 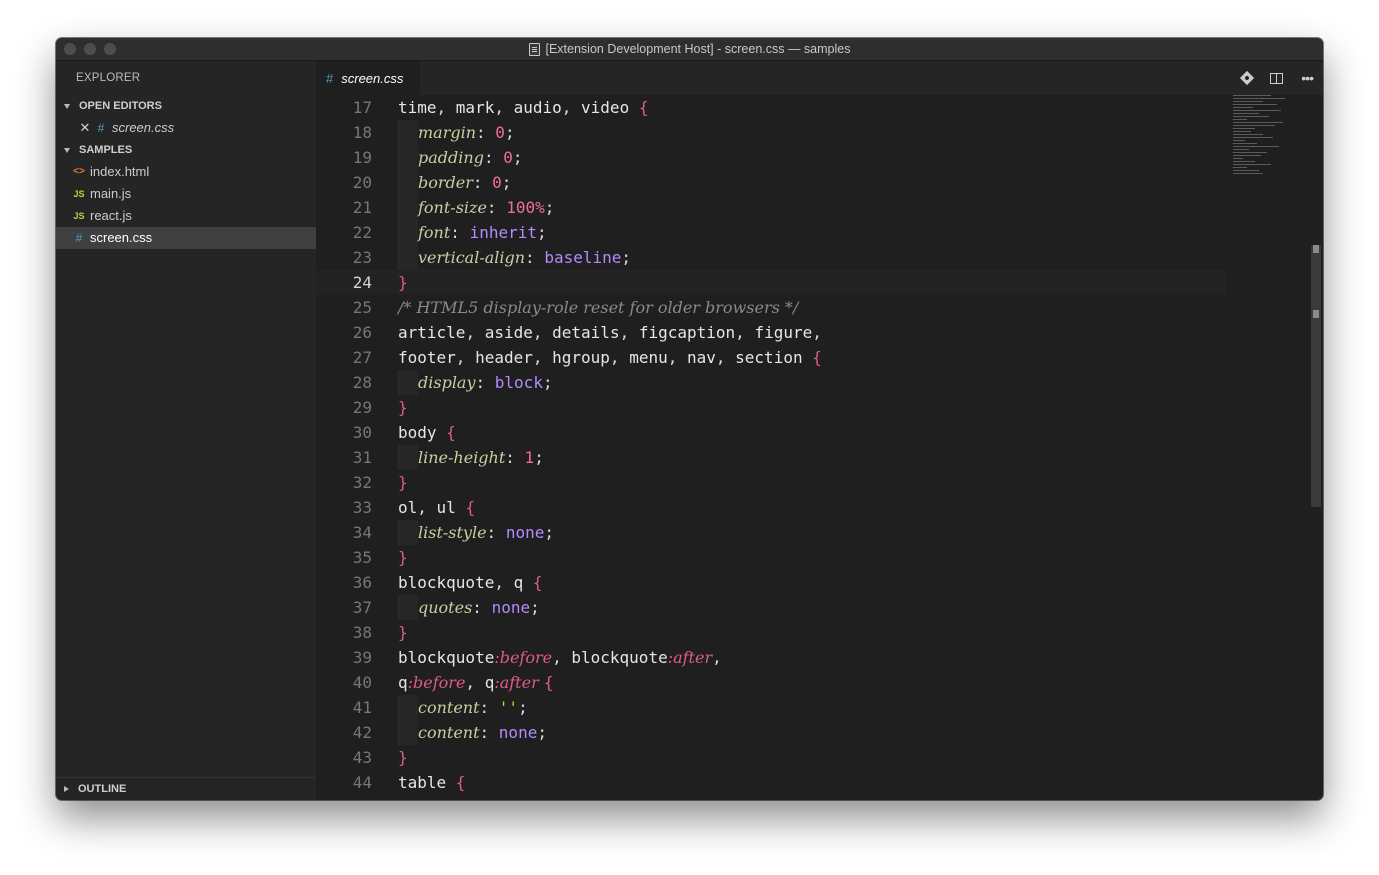 What do you see at coordinates (771, 657) in the screenshot?
I see `code-line: 39 blockquote:before, blockquote:after,` at bounding box center [771, 657].